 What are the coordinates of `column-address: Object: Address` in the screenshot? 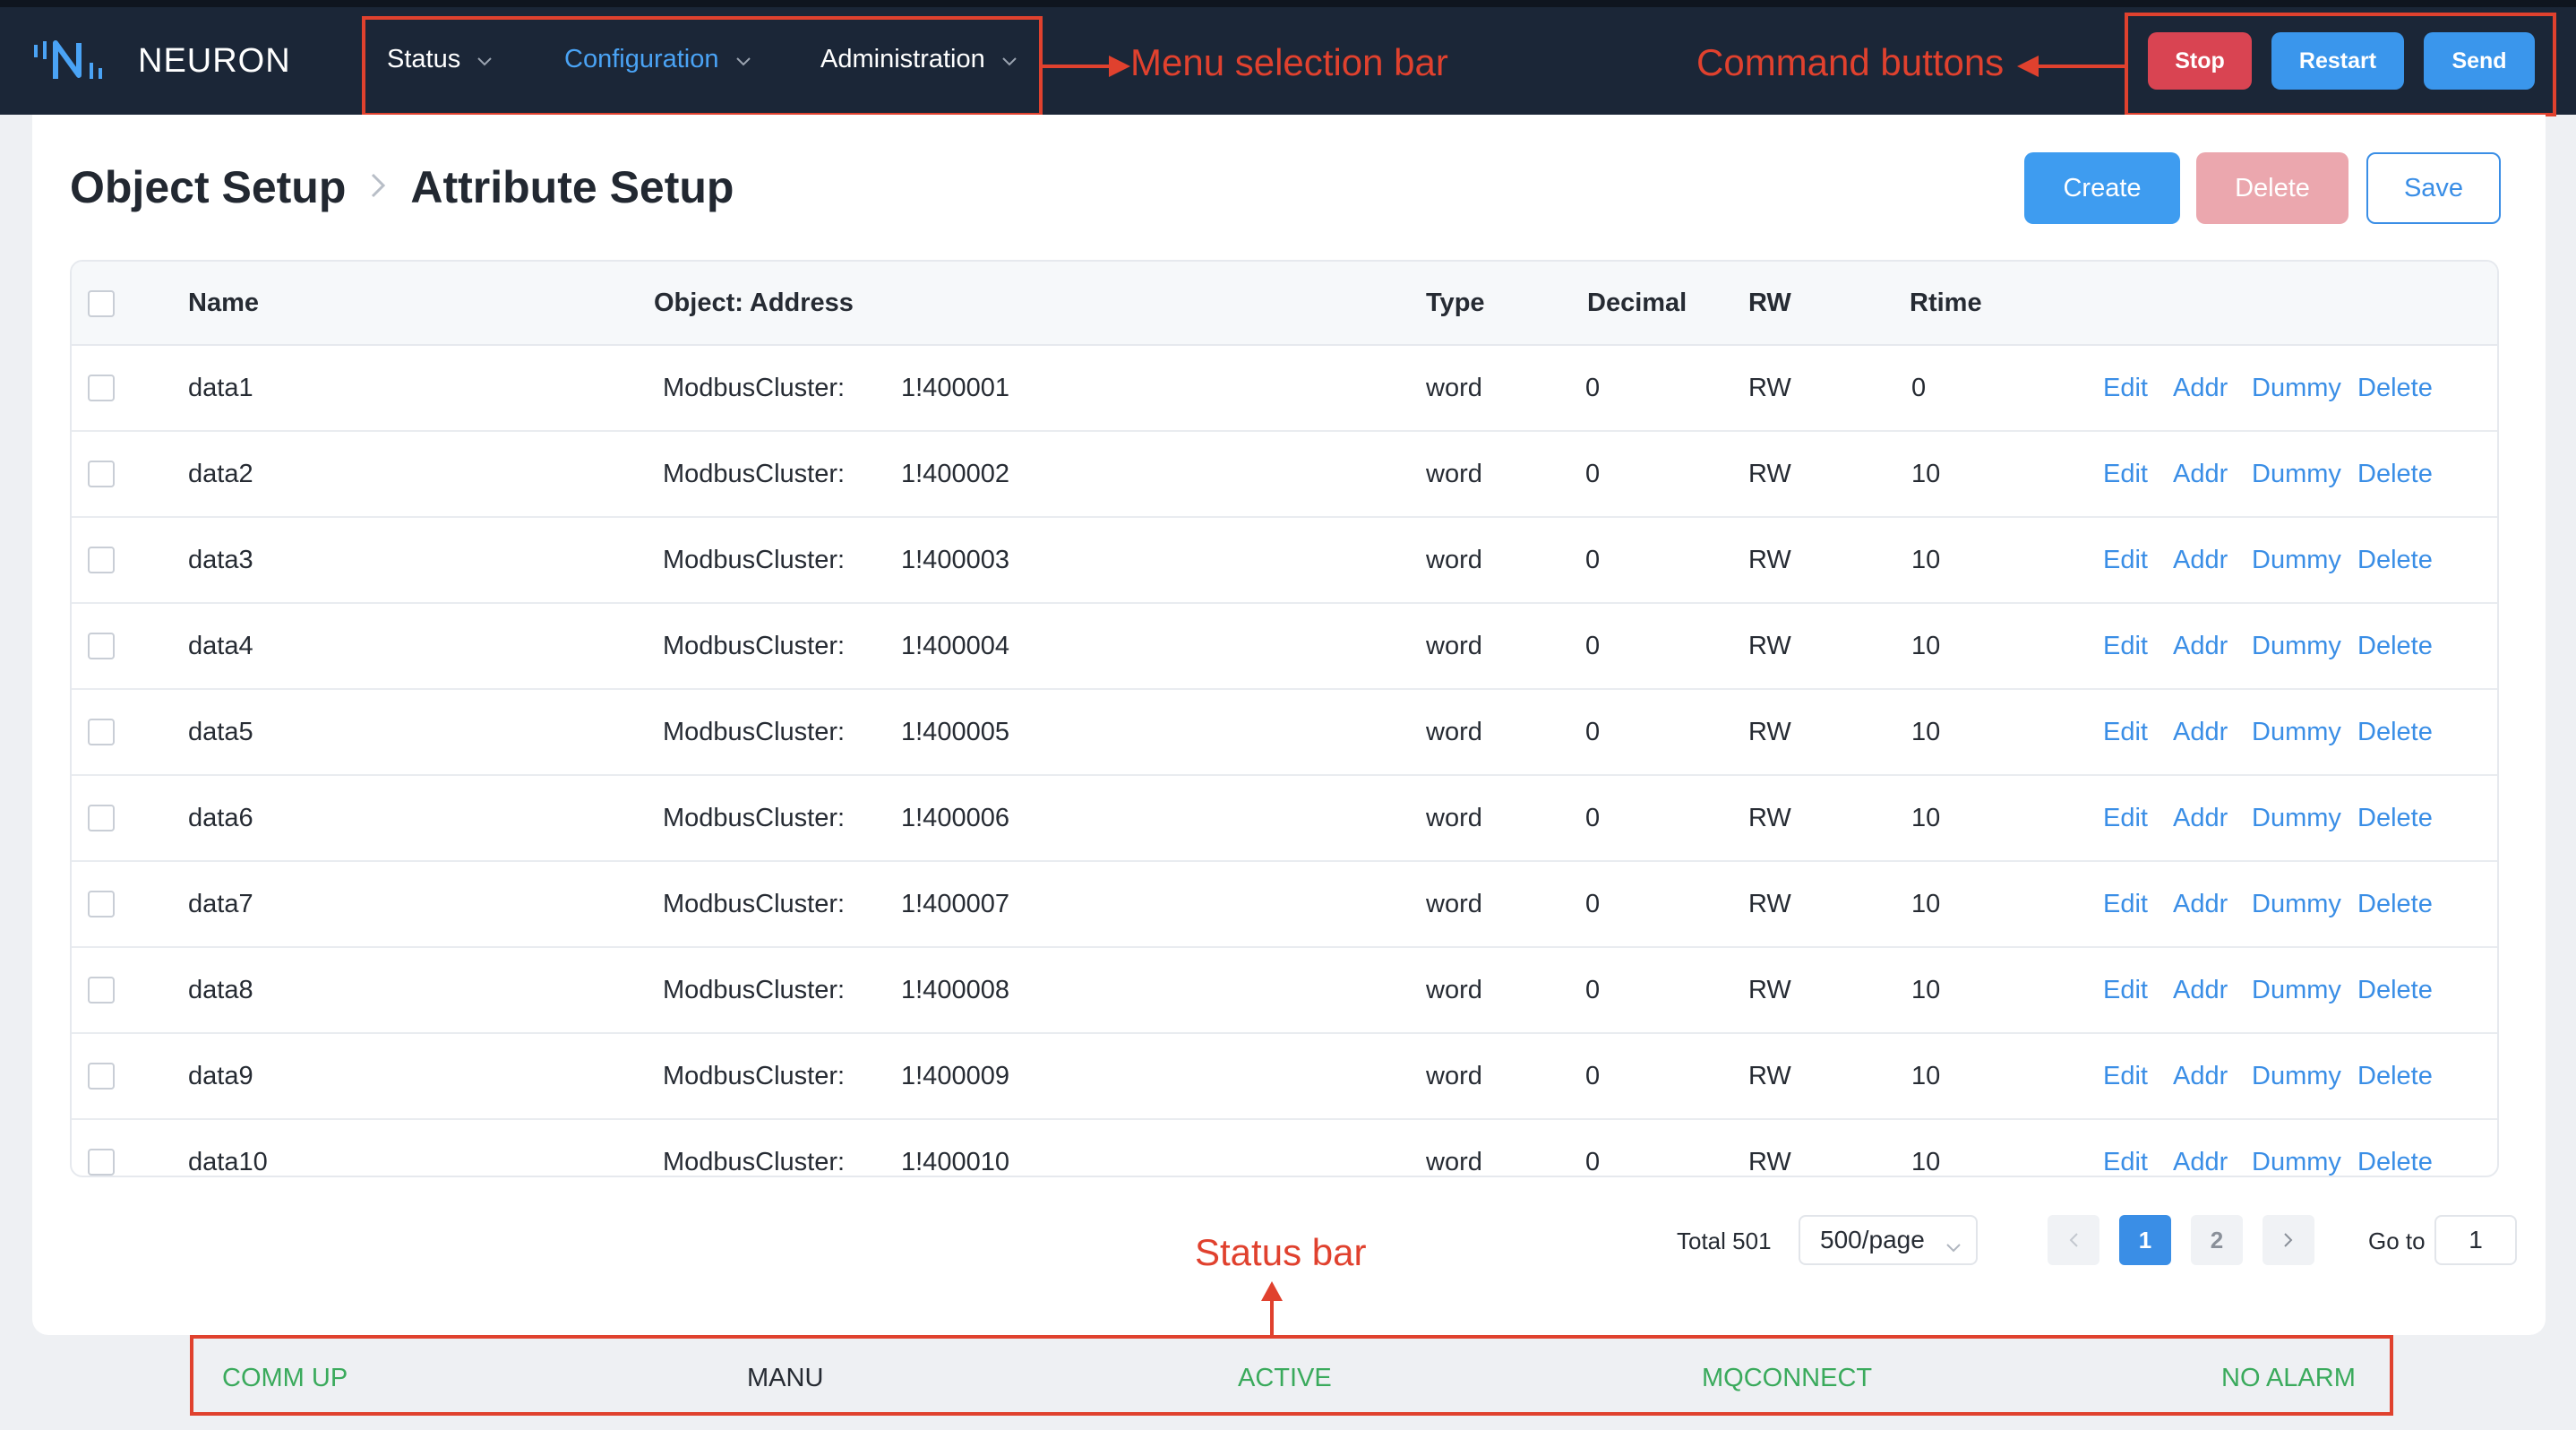 It's located at (754, 303).